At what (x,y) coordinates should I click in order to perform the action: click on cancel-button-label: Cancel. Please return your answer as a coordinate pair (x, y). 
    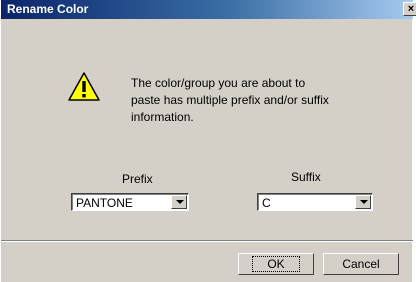
    Looking at the image, I should click on (361, 264).